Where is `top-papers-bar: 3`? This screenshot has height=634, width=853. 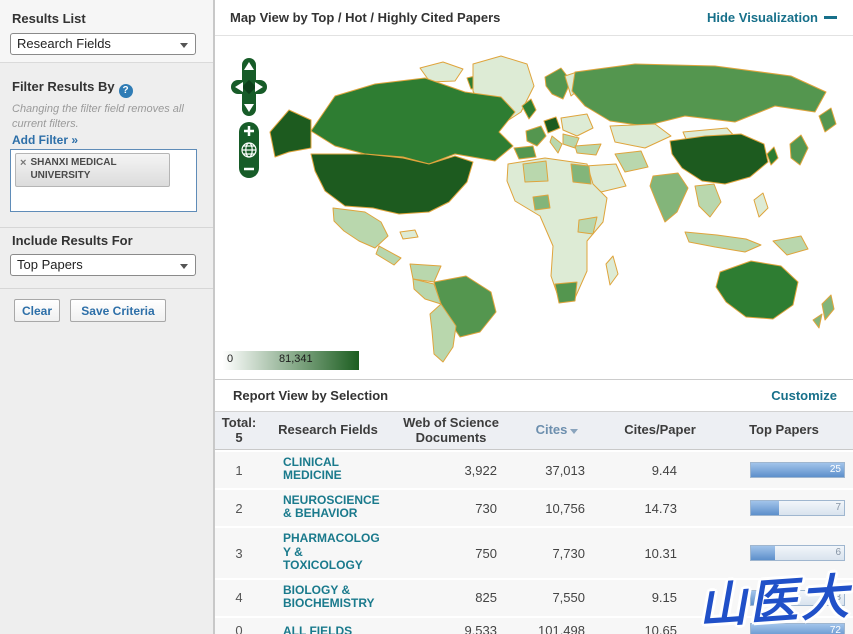
top-papers-bar: 3 is located at coordinates (797, 597).